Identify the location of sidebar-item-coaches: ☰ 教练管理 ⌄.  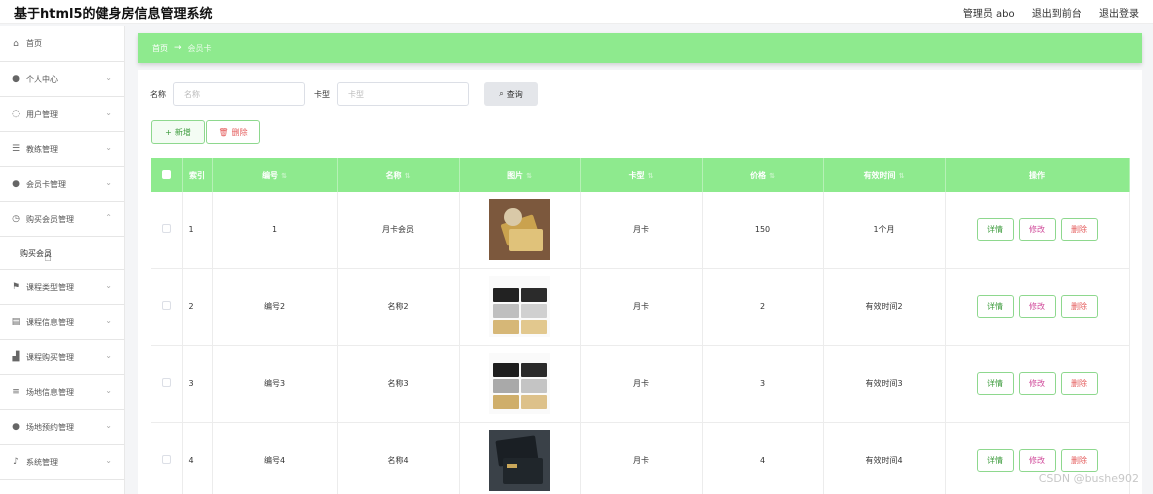
(62, 149).